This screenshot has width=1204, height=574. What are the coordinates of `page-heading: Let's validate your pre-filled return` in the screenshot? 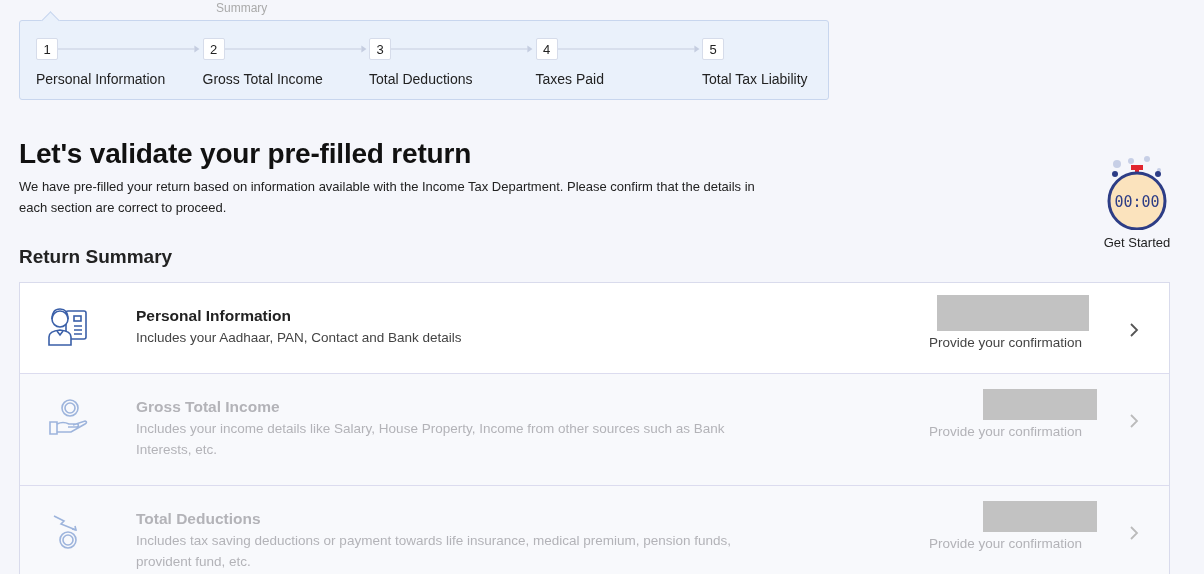 It's located at (246, 154).